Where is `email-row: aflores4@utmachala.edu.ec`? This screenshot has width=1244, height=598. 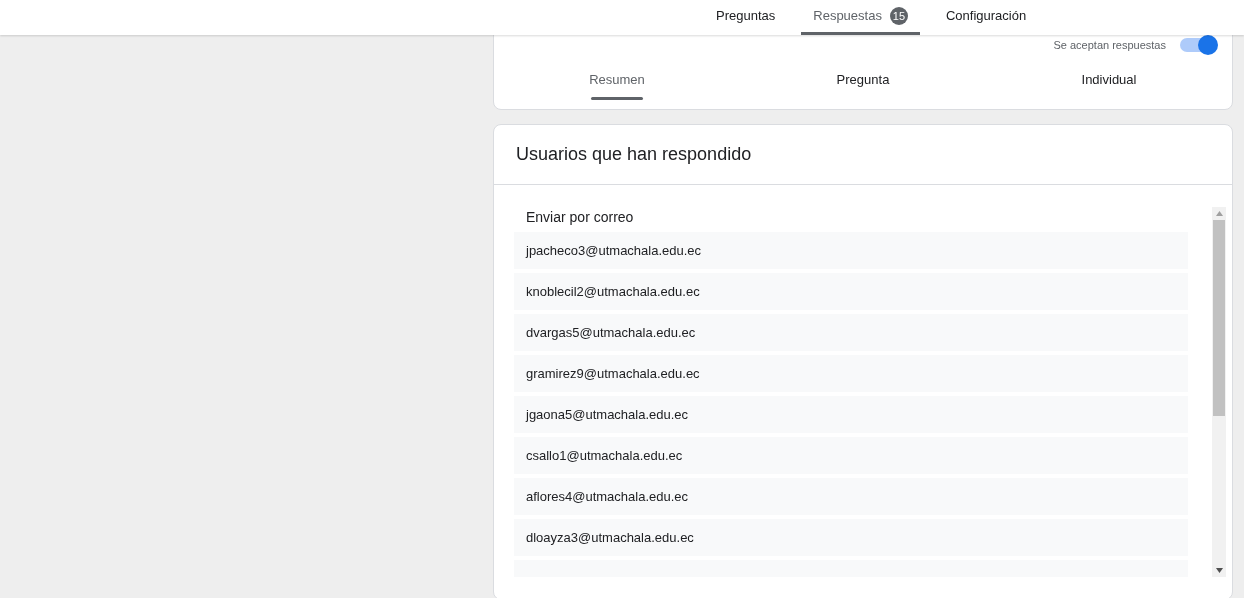 email-row: aflores4@utmachala.edu.ec is located at coordinates (851, 496).